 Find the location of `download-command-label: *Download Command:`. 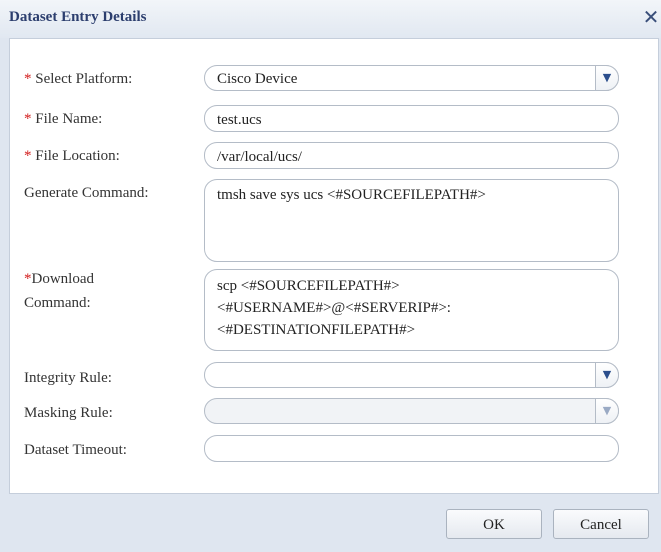

download-command-label: *Download Command: is located at coordinates (59, 291).